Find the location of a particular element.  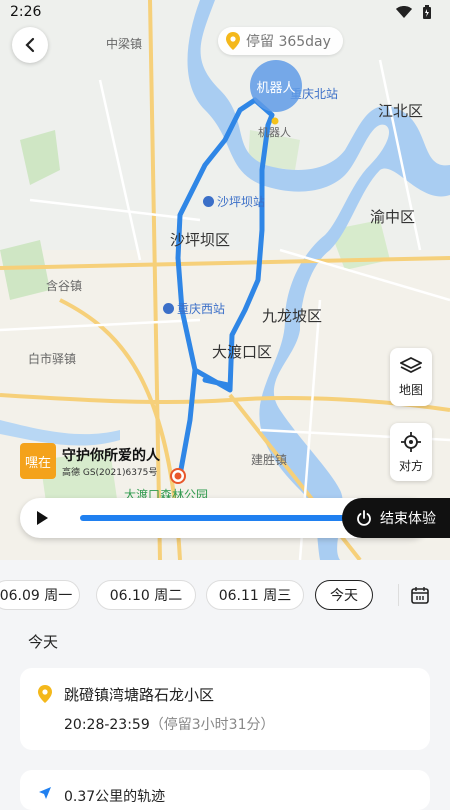

map-label-chongqing-west: 重庆西站 is located at coordinates (194, 308).